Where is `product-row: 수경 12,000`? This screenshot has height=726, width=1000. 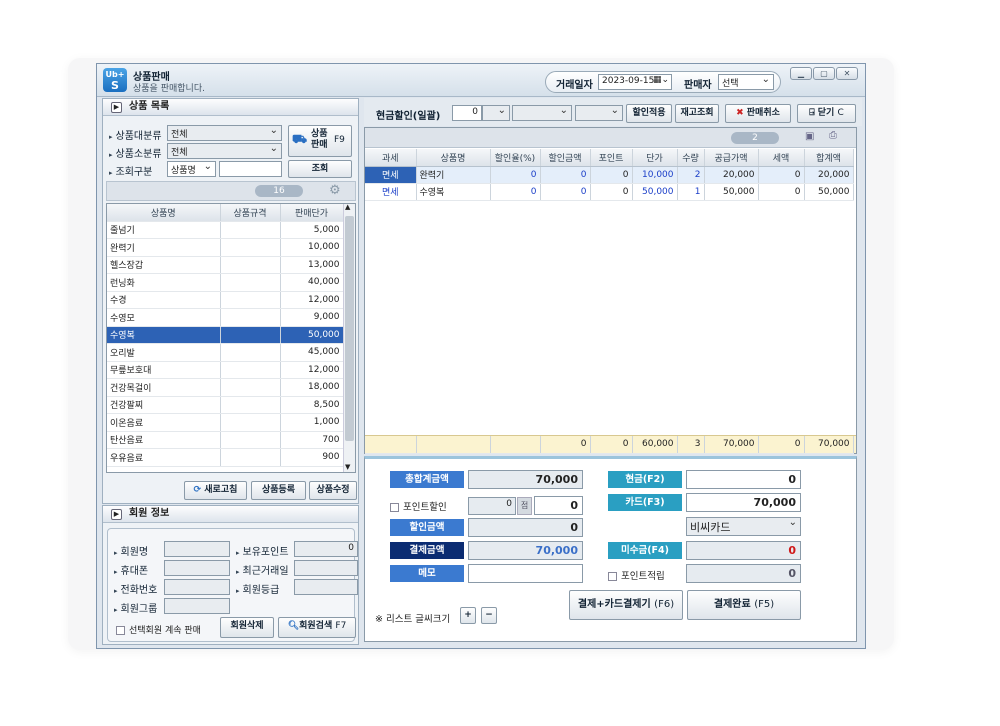
product-row: 수경 12,000 is located at coordinates (225, 300).